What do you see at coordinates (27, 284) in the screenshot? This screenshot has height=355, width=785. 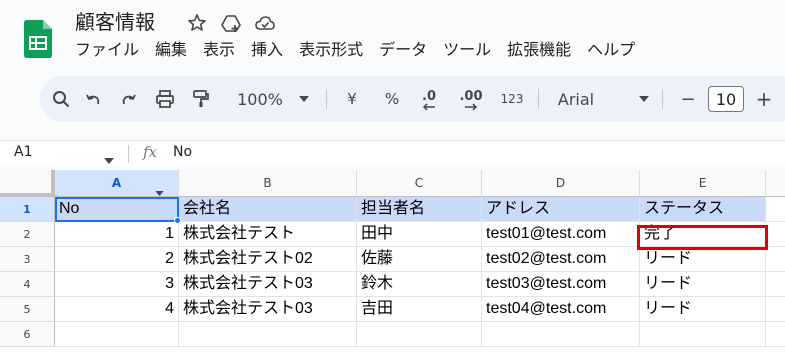 I see `row-header-4: 4` at bounding box center [27, 284].